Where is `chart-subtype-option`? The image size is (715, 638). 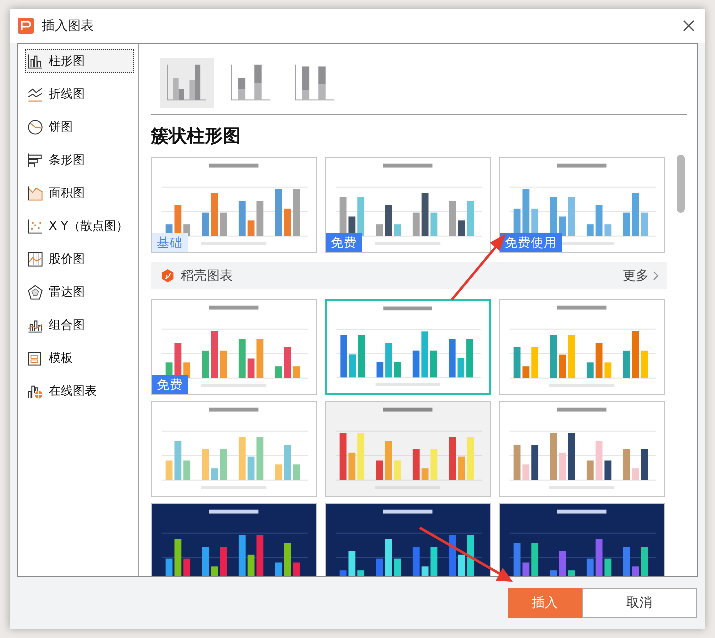
chart-subtype-option is located at coordinates (187, 83).